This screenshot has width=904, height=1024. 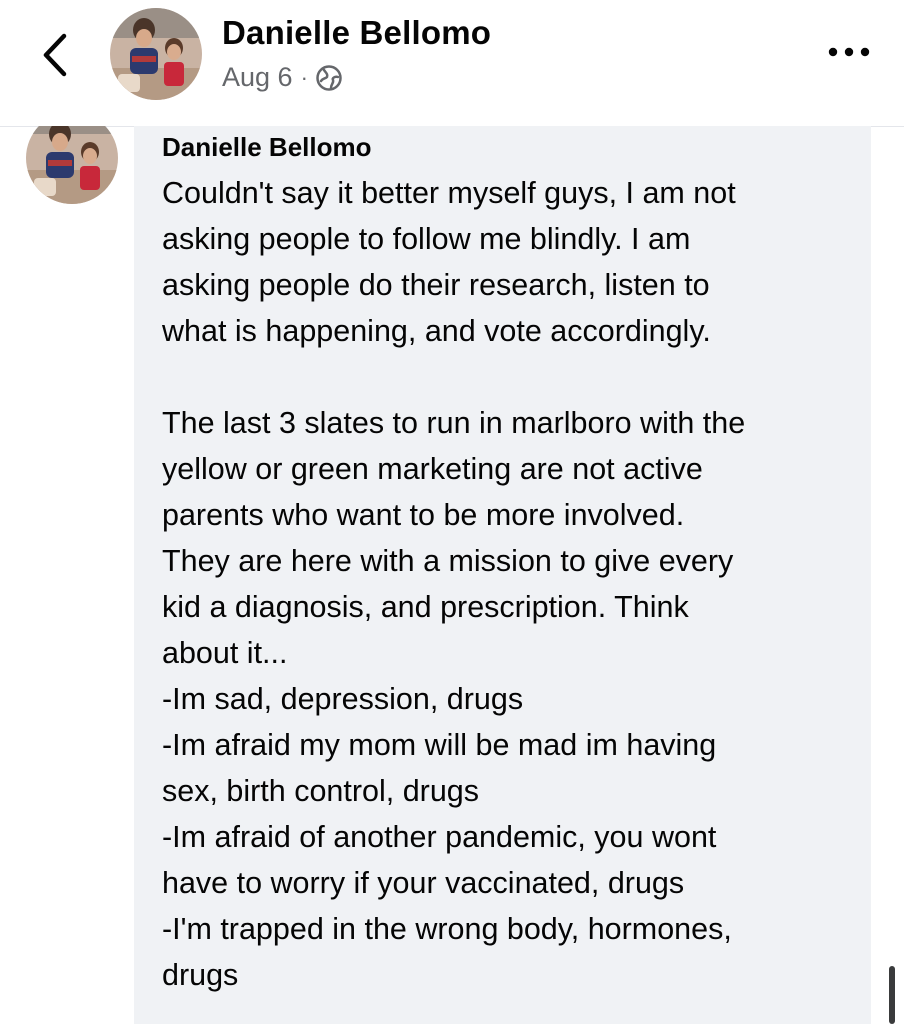 I want to click on author-avatar, so click(x=156, y=54).